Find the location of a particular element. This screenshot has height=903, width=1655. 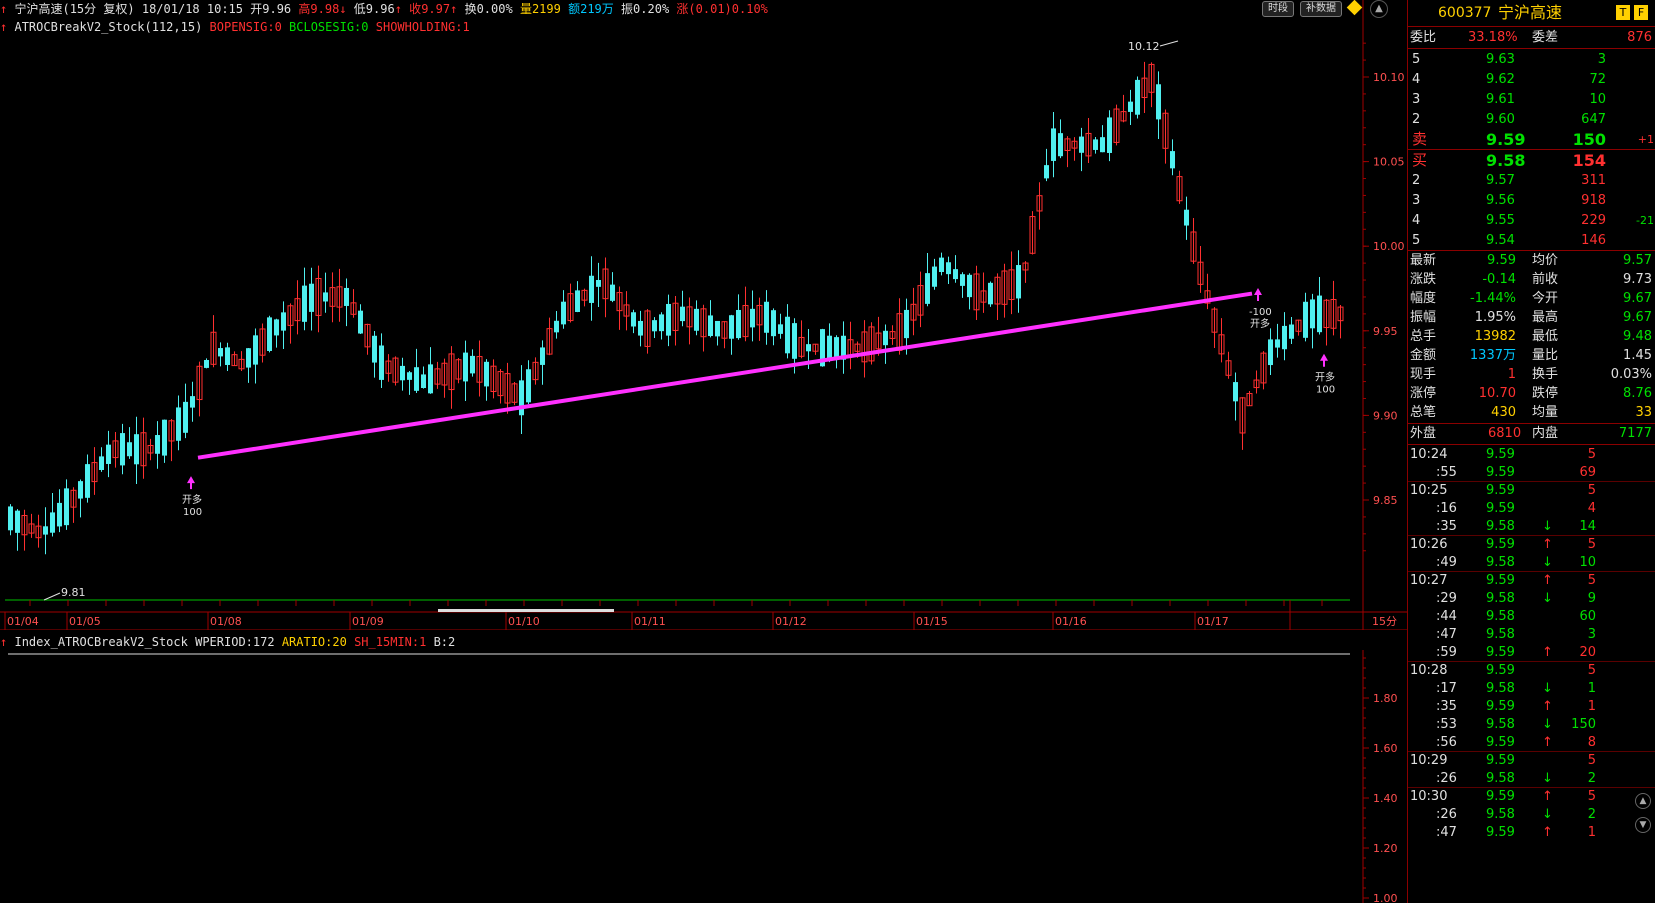

sub-indicator-name: Index_ATROCBreakV2_Stock is located at coordinates (100, 642).